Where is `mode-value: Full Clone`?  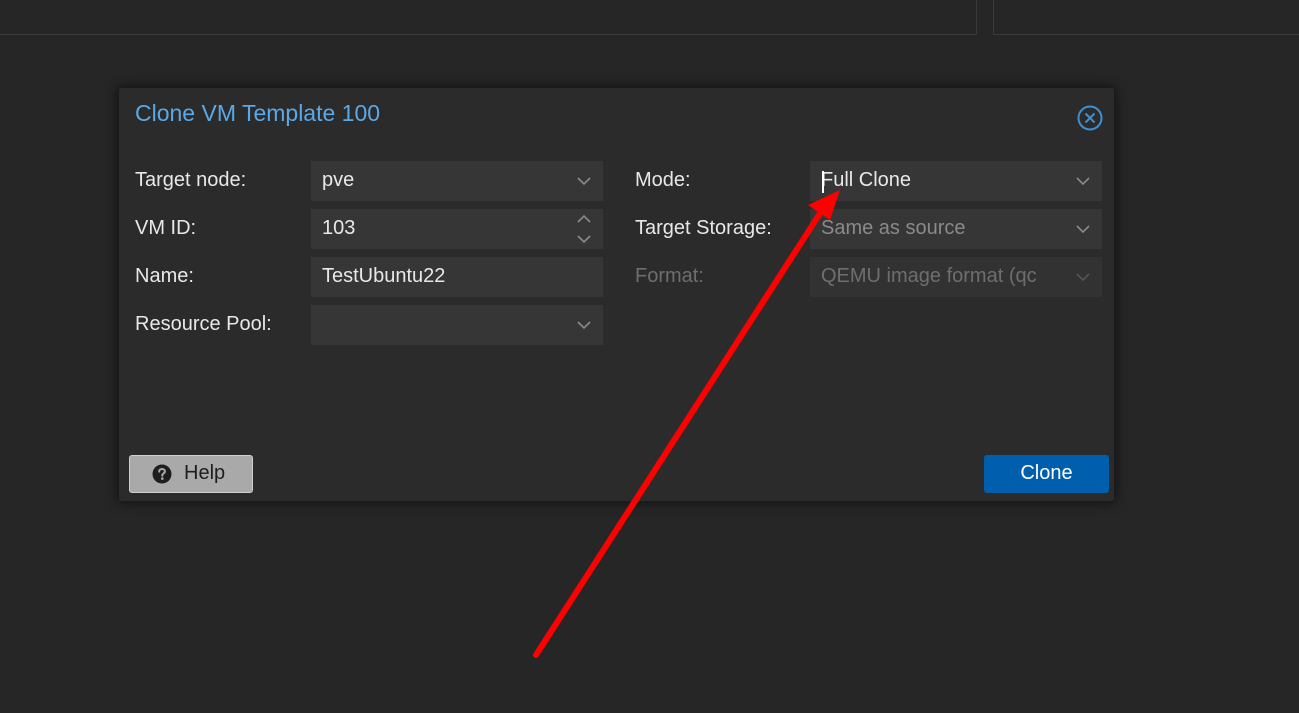 mode-value: Full Clone is located at coordinates (866, 180).